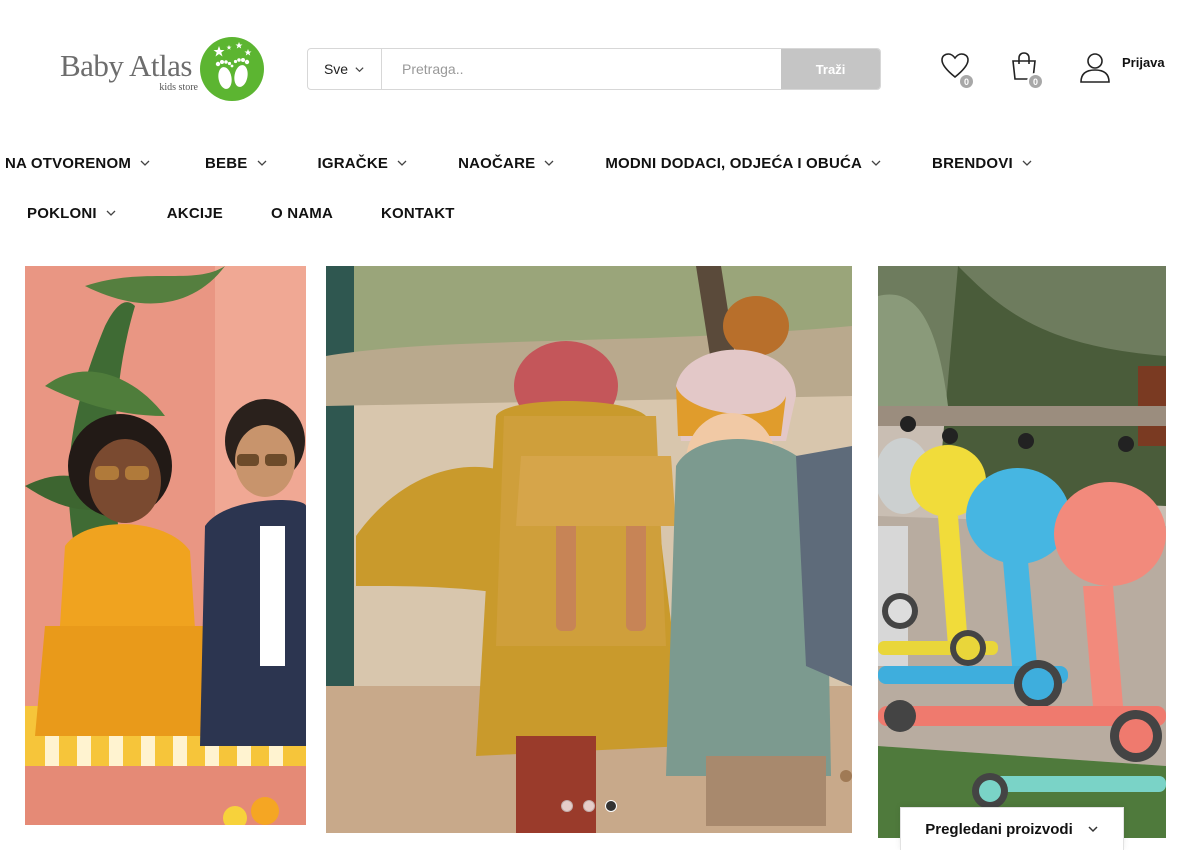 Image resolution: width=1200 pixels, height=850 pixels. I want to click on user-icon, so click(1095, 68).